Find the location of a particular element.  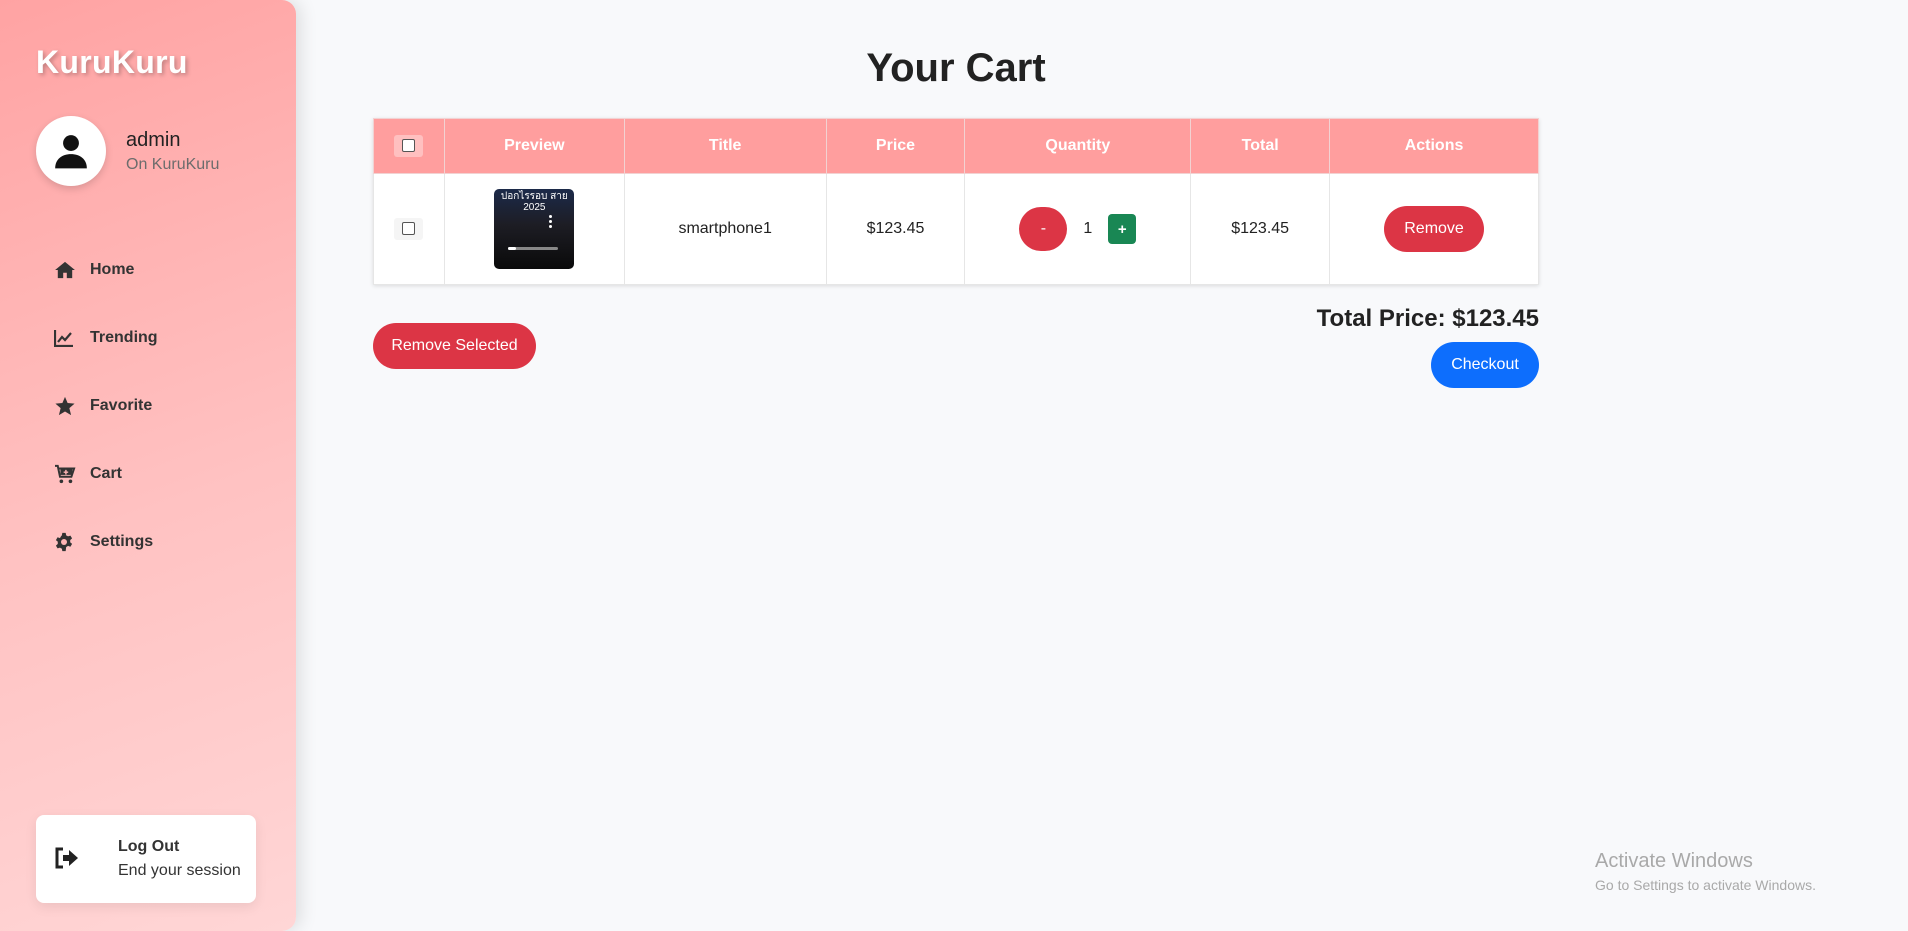

sidebar-item-label: Home is located at coordinates (112, 269).